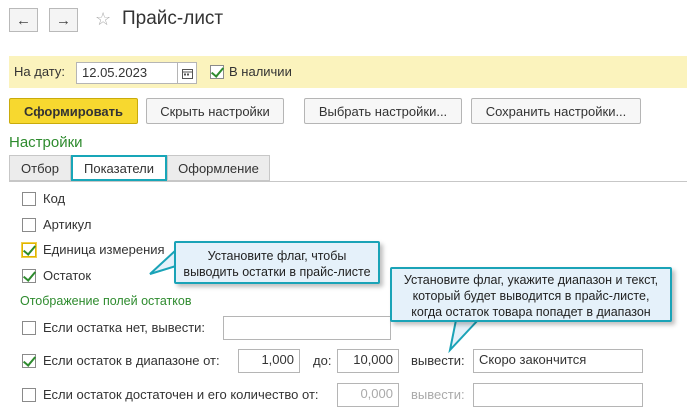 This screenshot has height=418, width=687. What do you see at coordinates (464, 336) in the screenshot?
I see `callout-pointer` at bounding box center [464, 336].